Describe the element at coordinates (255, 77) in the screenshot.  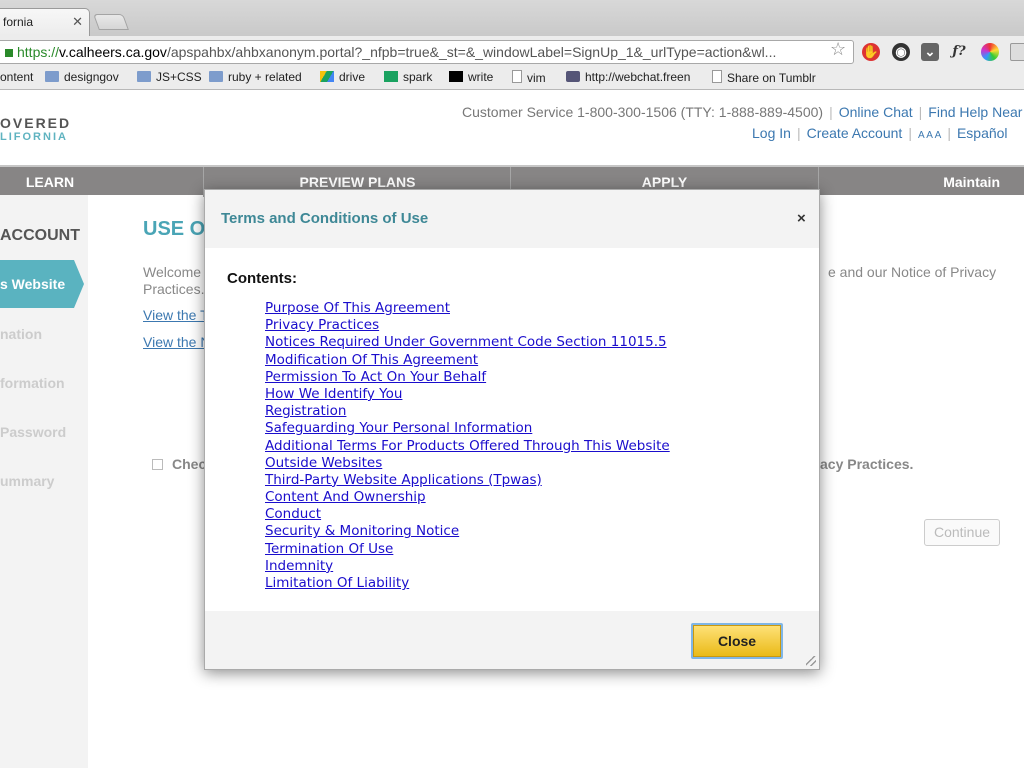
I see `bookmark-folder: ruby + related` at that location.